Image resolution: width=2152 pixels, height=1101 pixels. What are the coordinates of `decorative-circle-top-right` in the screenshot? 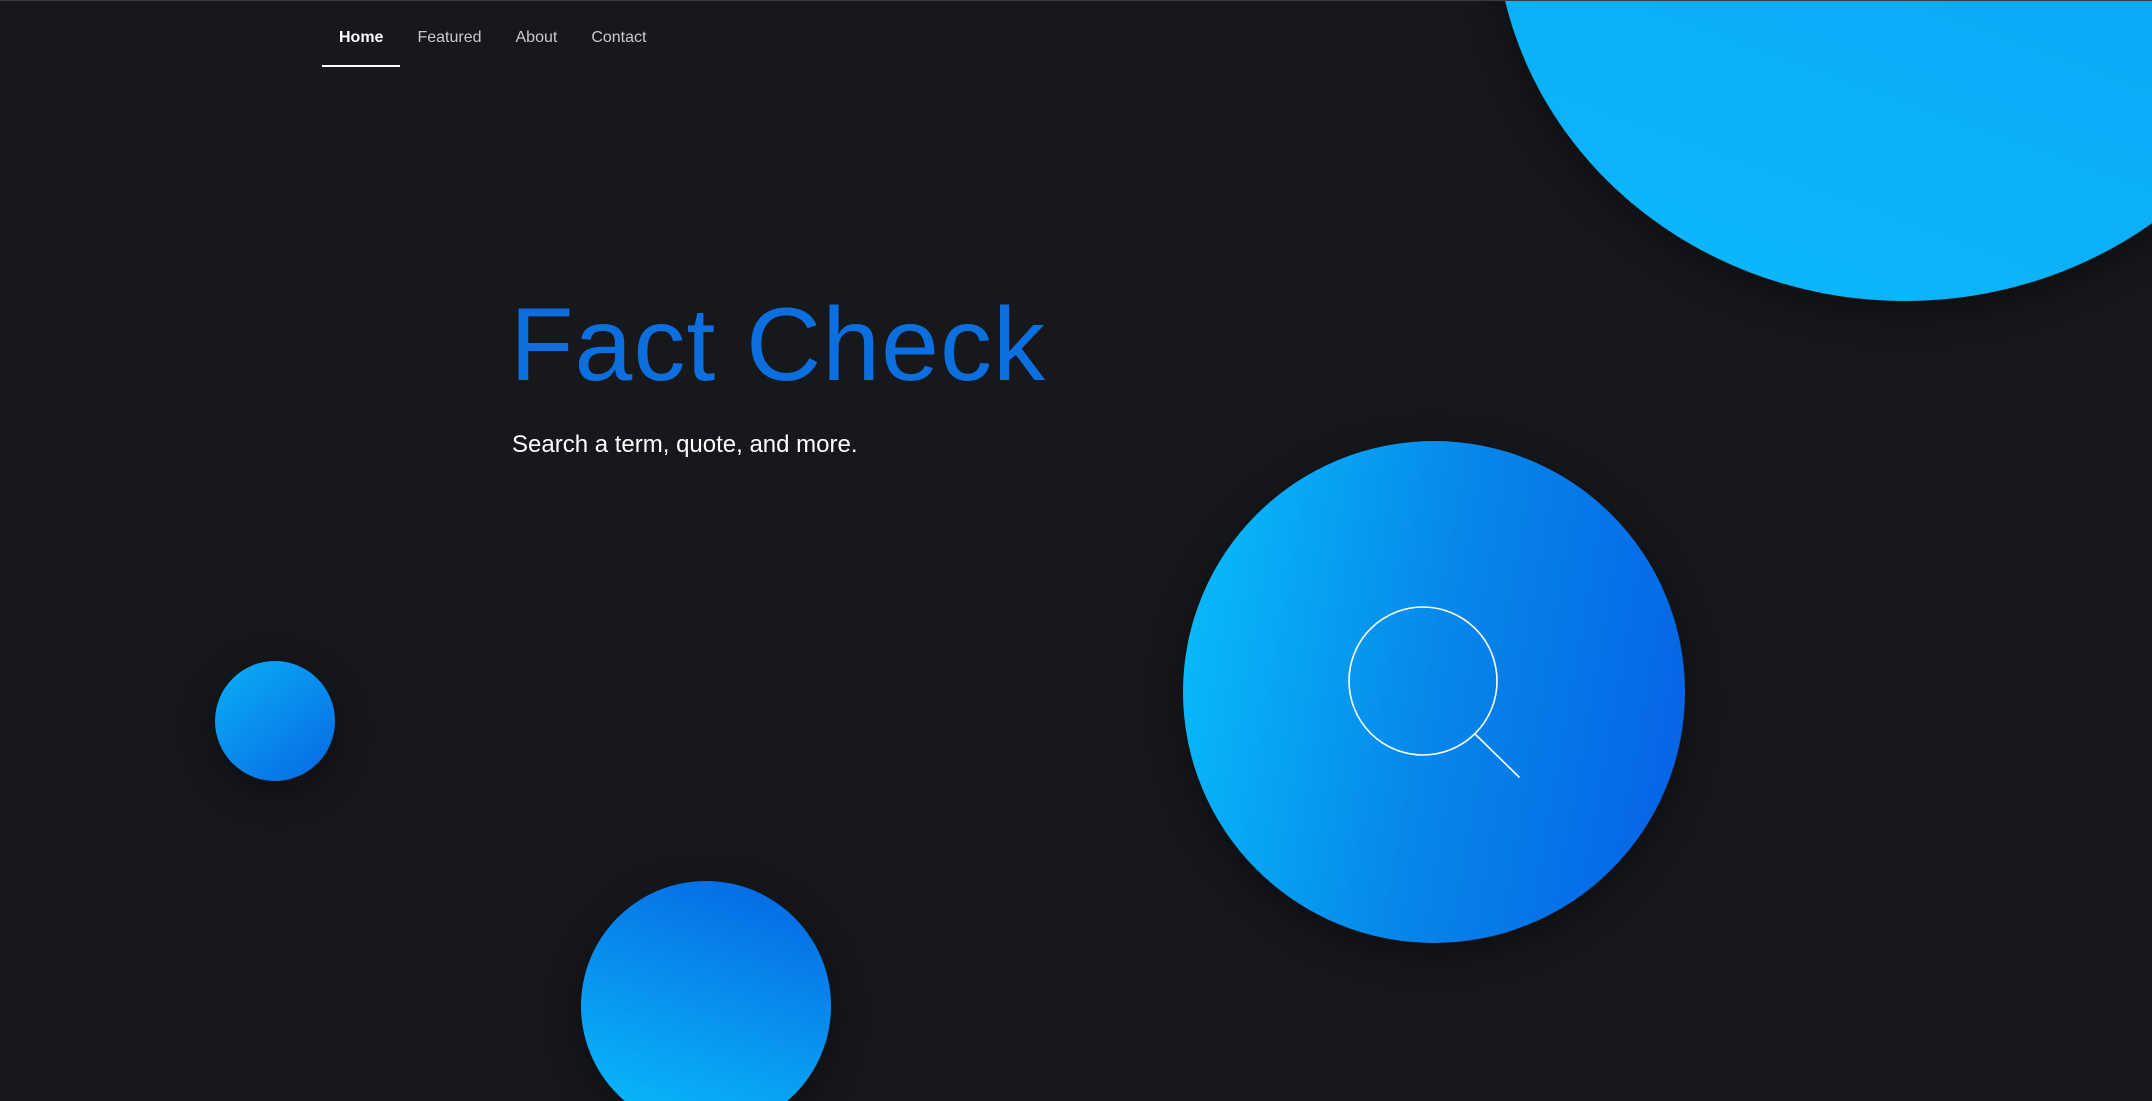 It's located at (1823, 151).